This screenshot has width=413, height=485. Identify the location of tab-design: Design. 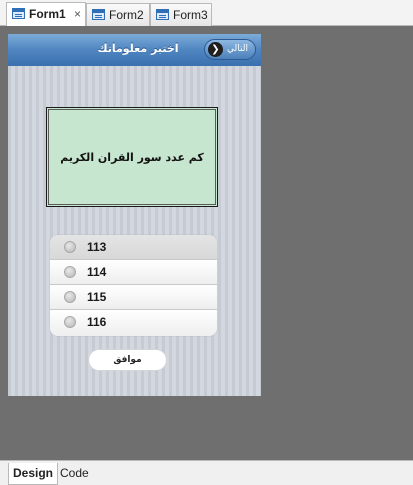
(33, 474).